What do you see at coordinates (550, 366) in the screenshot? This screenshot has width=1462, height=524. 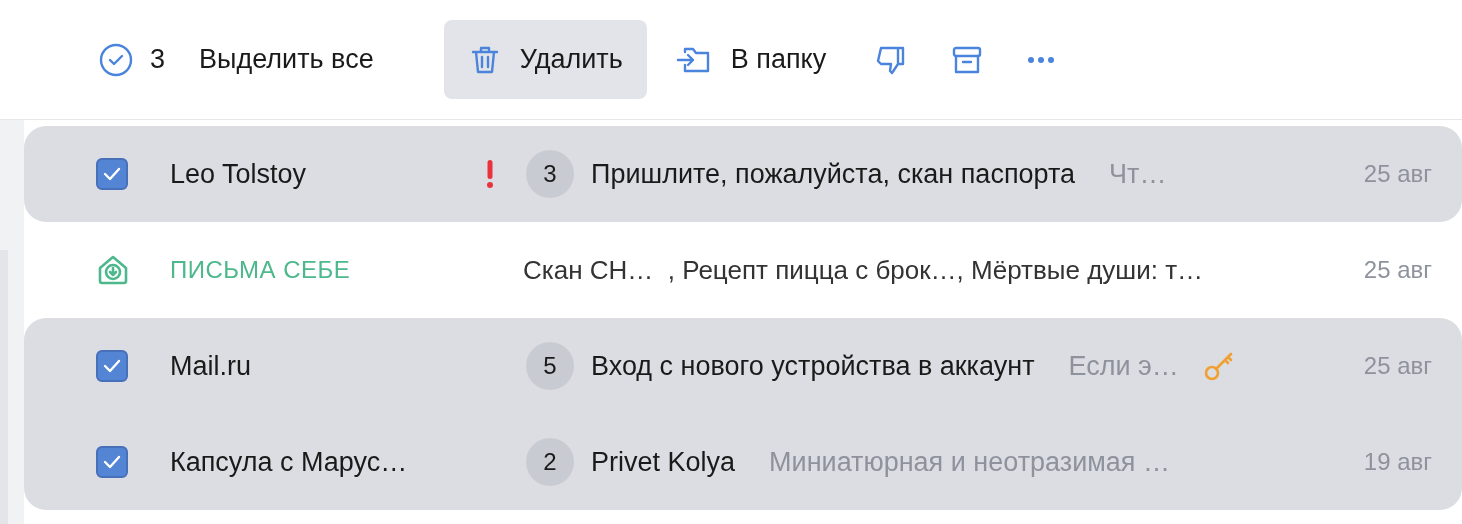 I see `thread-count: 5` at bounding box center [550, 366].